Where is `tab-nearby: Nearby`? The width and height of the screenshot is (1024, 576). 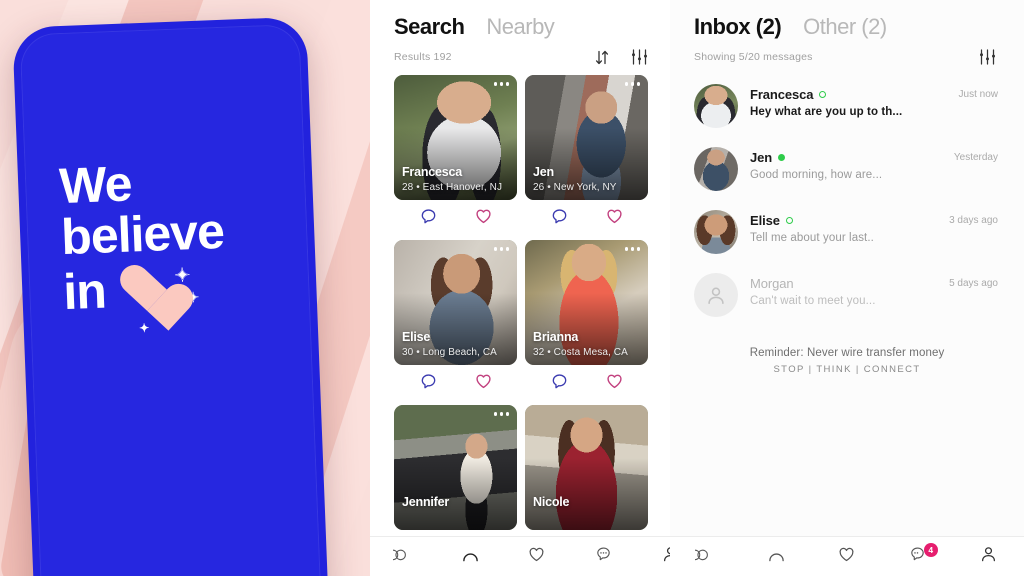 tab-nearby: Nearby is located at coordinates (520, 27).